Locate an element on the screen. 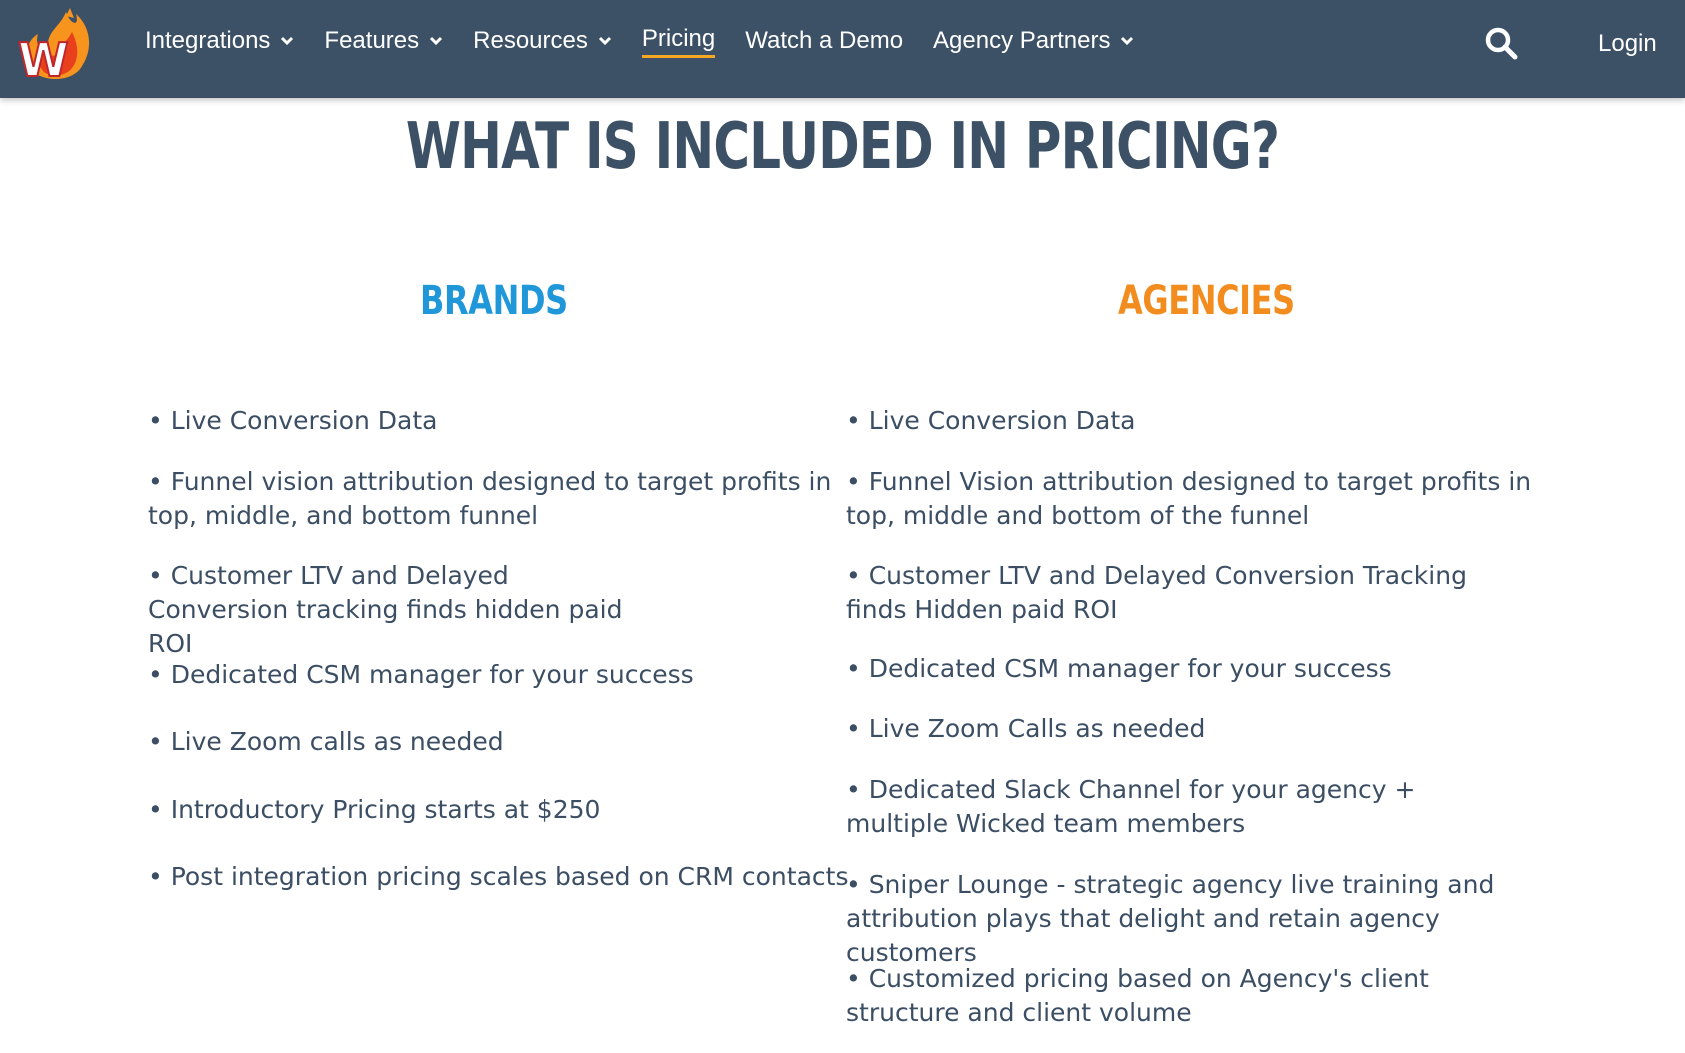 The image size is (1685, 1053). brands-feature-item: • Live Zoom calls as needed is located at coordinates (326, 741).